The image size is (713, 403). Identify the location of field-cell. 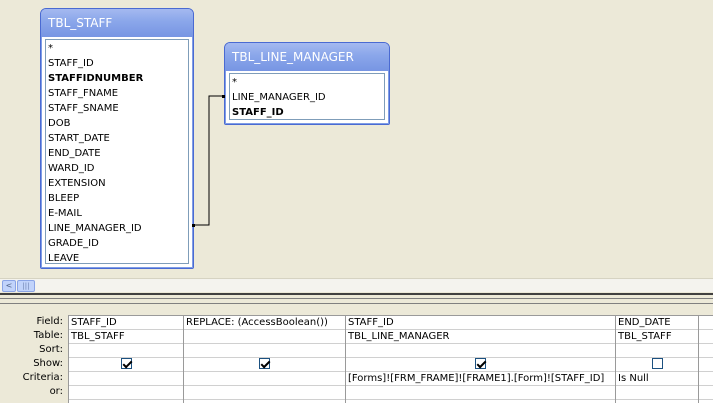
(706, 323).